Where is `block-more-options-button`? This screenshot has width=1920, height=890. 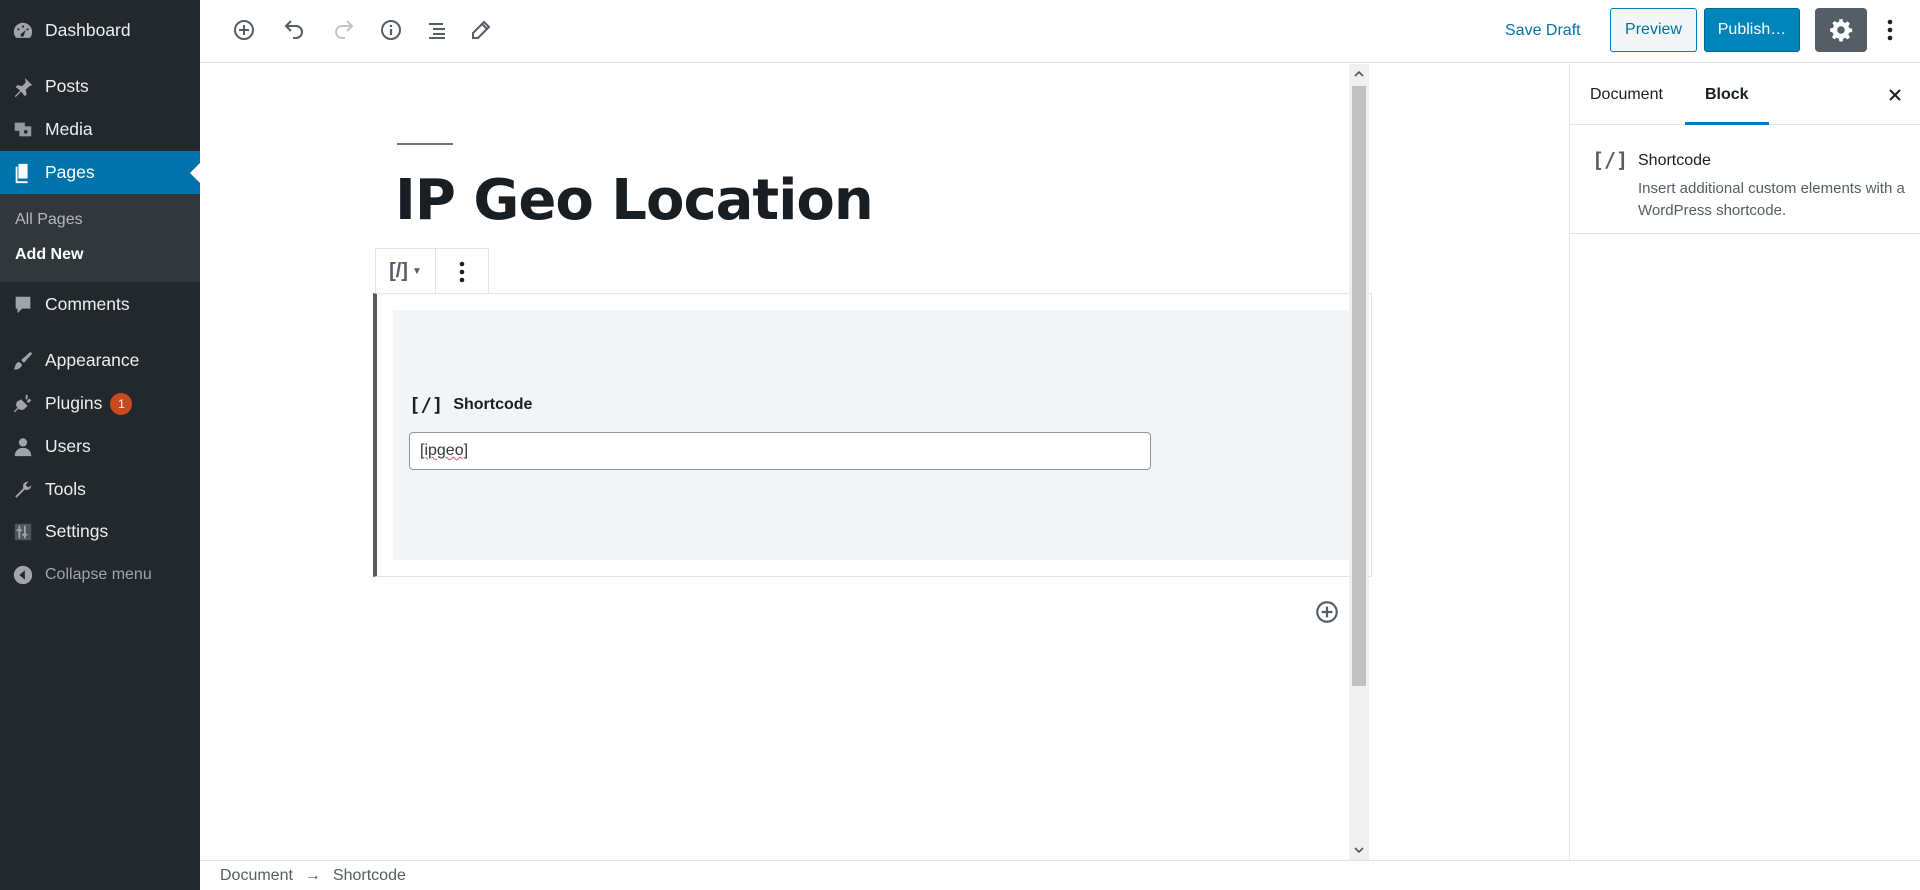 block-more-options-button is located at coordinates (462, 271).